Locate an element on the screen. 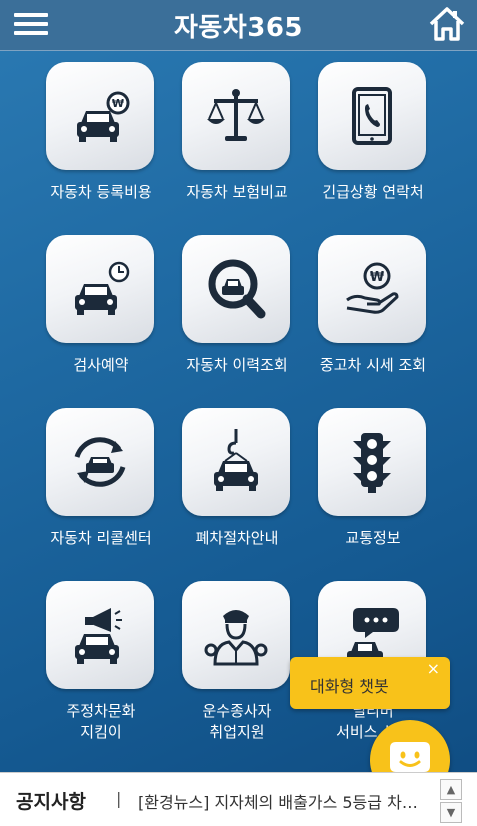  notice-arrows: ▲ ▼ is located at coordinates (451, 801).